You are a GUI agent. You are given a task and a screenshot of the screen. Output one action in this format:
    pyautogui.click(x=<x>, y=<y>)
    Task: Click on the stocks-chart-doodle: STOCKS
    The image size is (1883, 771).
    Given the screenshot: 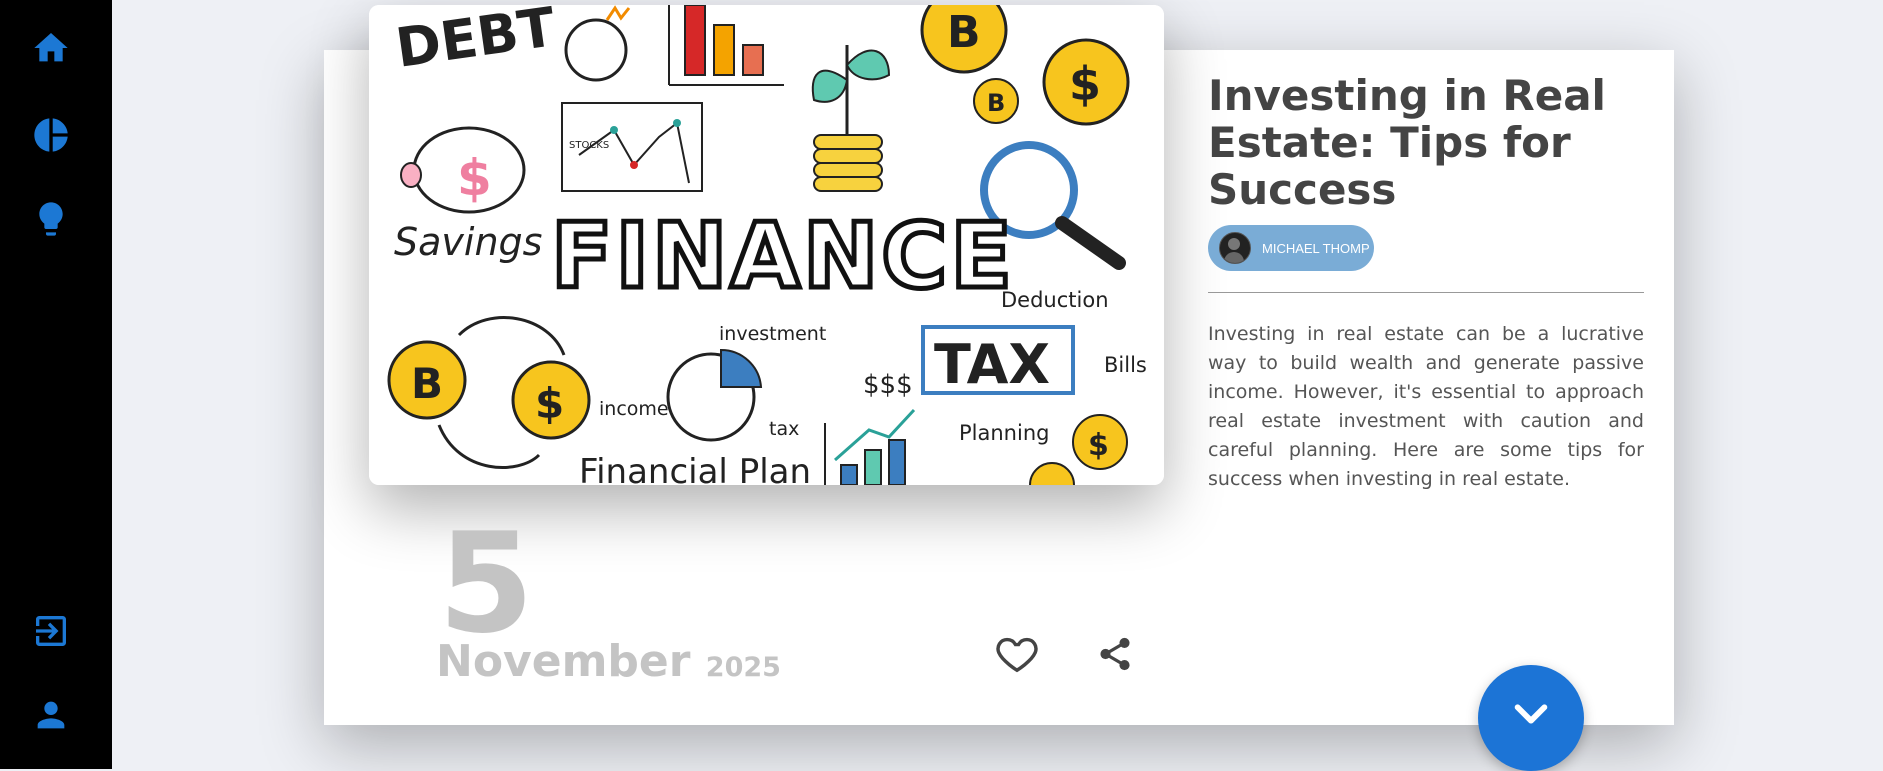 What is the action you would take?
    pyautogui.click(x=632, y=147)
    